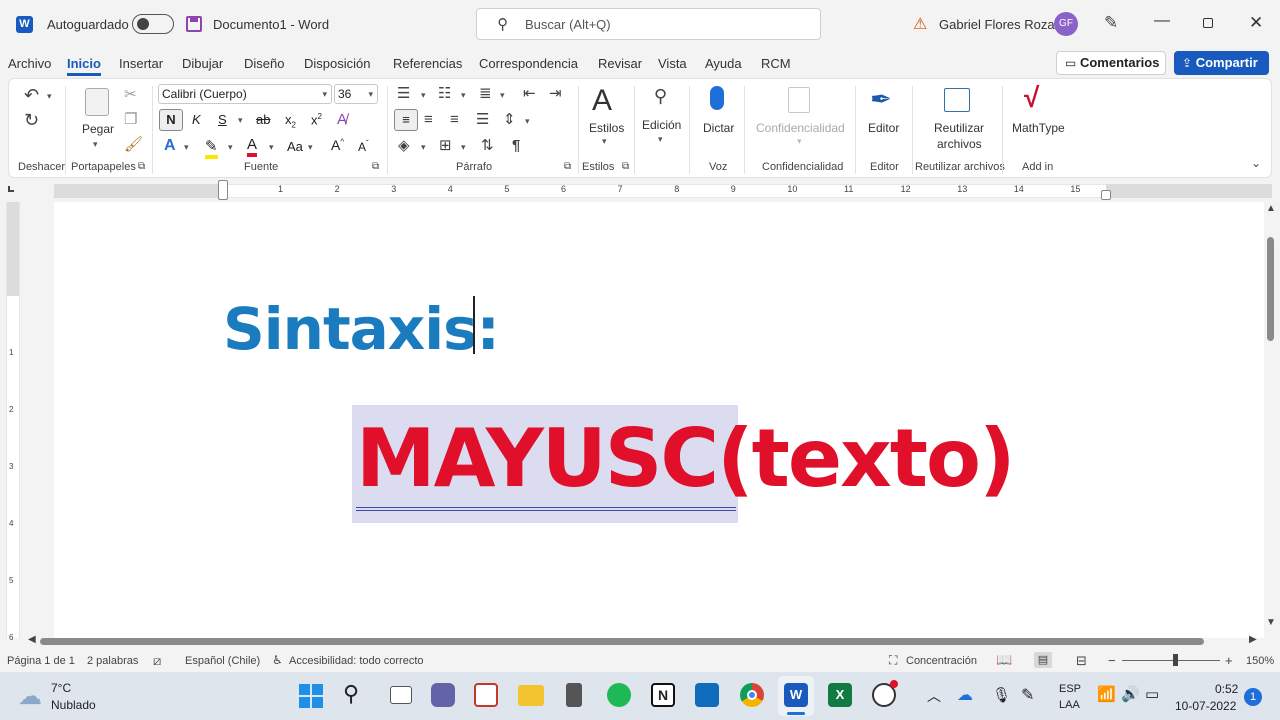 Image resolution: width=1280 pixels, height=720 pixels. What do you see at coordinates (604, 141) in the screenshot?
I see `styles-dropdown-icon: ▾` at bounding box center [604, 141].